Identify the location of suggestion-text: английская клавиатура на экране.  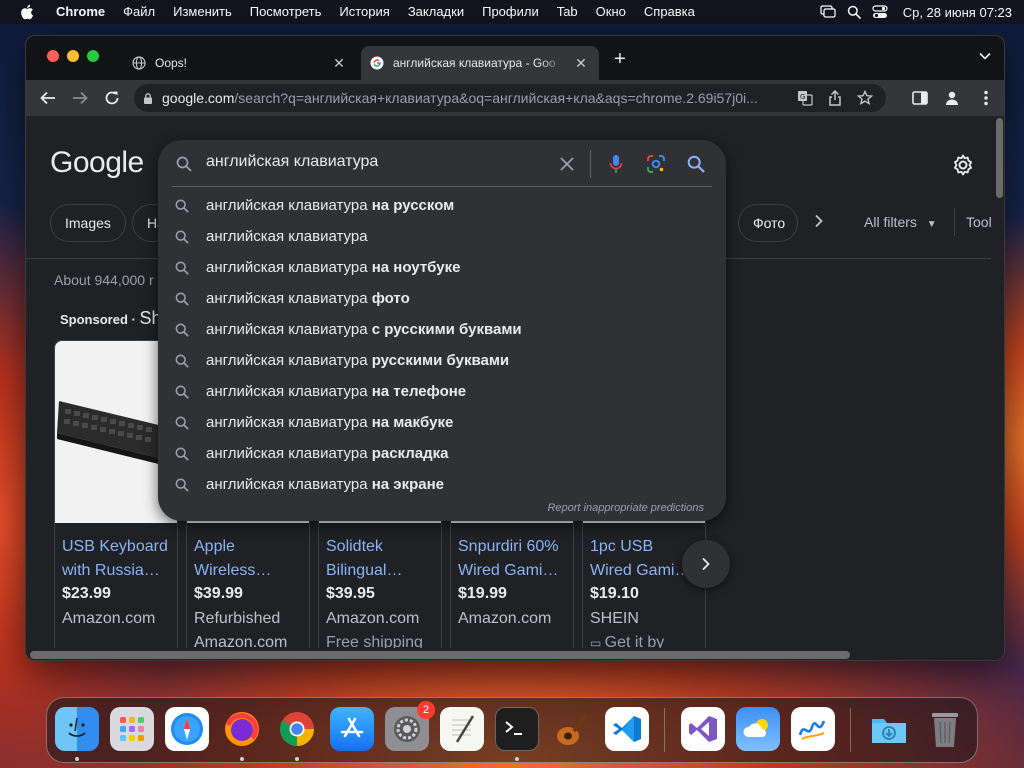
(325, 484).